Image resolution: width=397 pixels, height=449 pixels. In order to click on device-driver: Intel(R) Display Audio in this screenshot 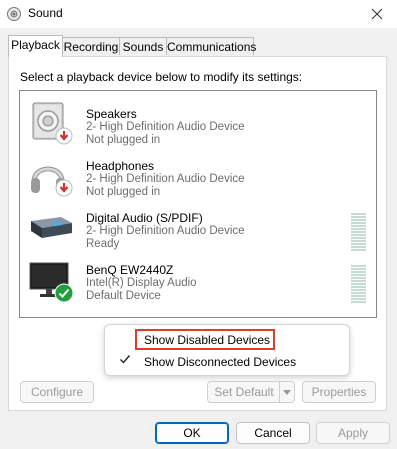, I will do `click(141, 283)`.